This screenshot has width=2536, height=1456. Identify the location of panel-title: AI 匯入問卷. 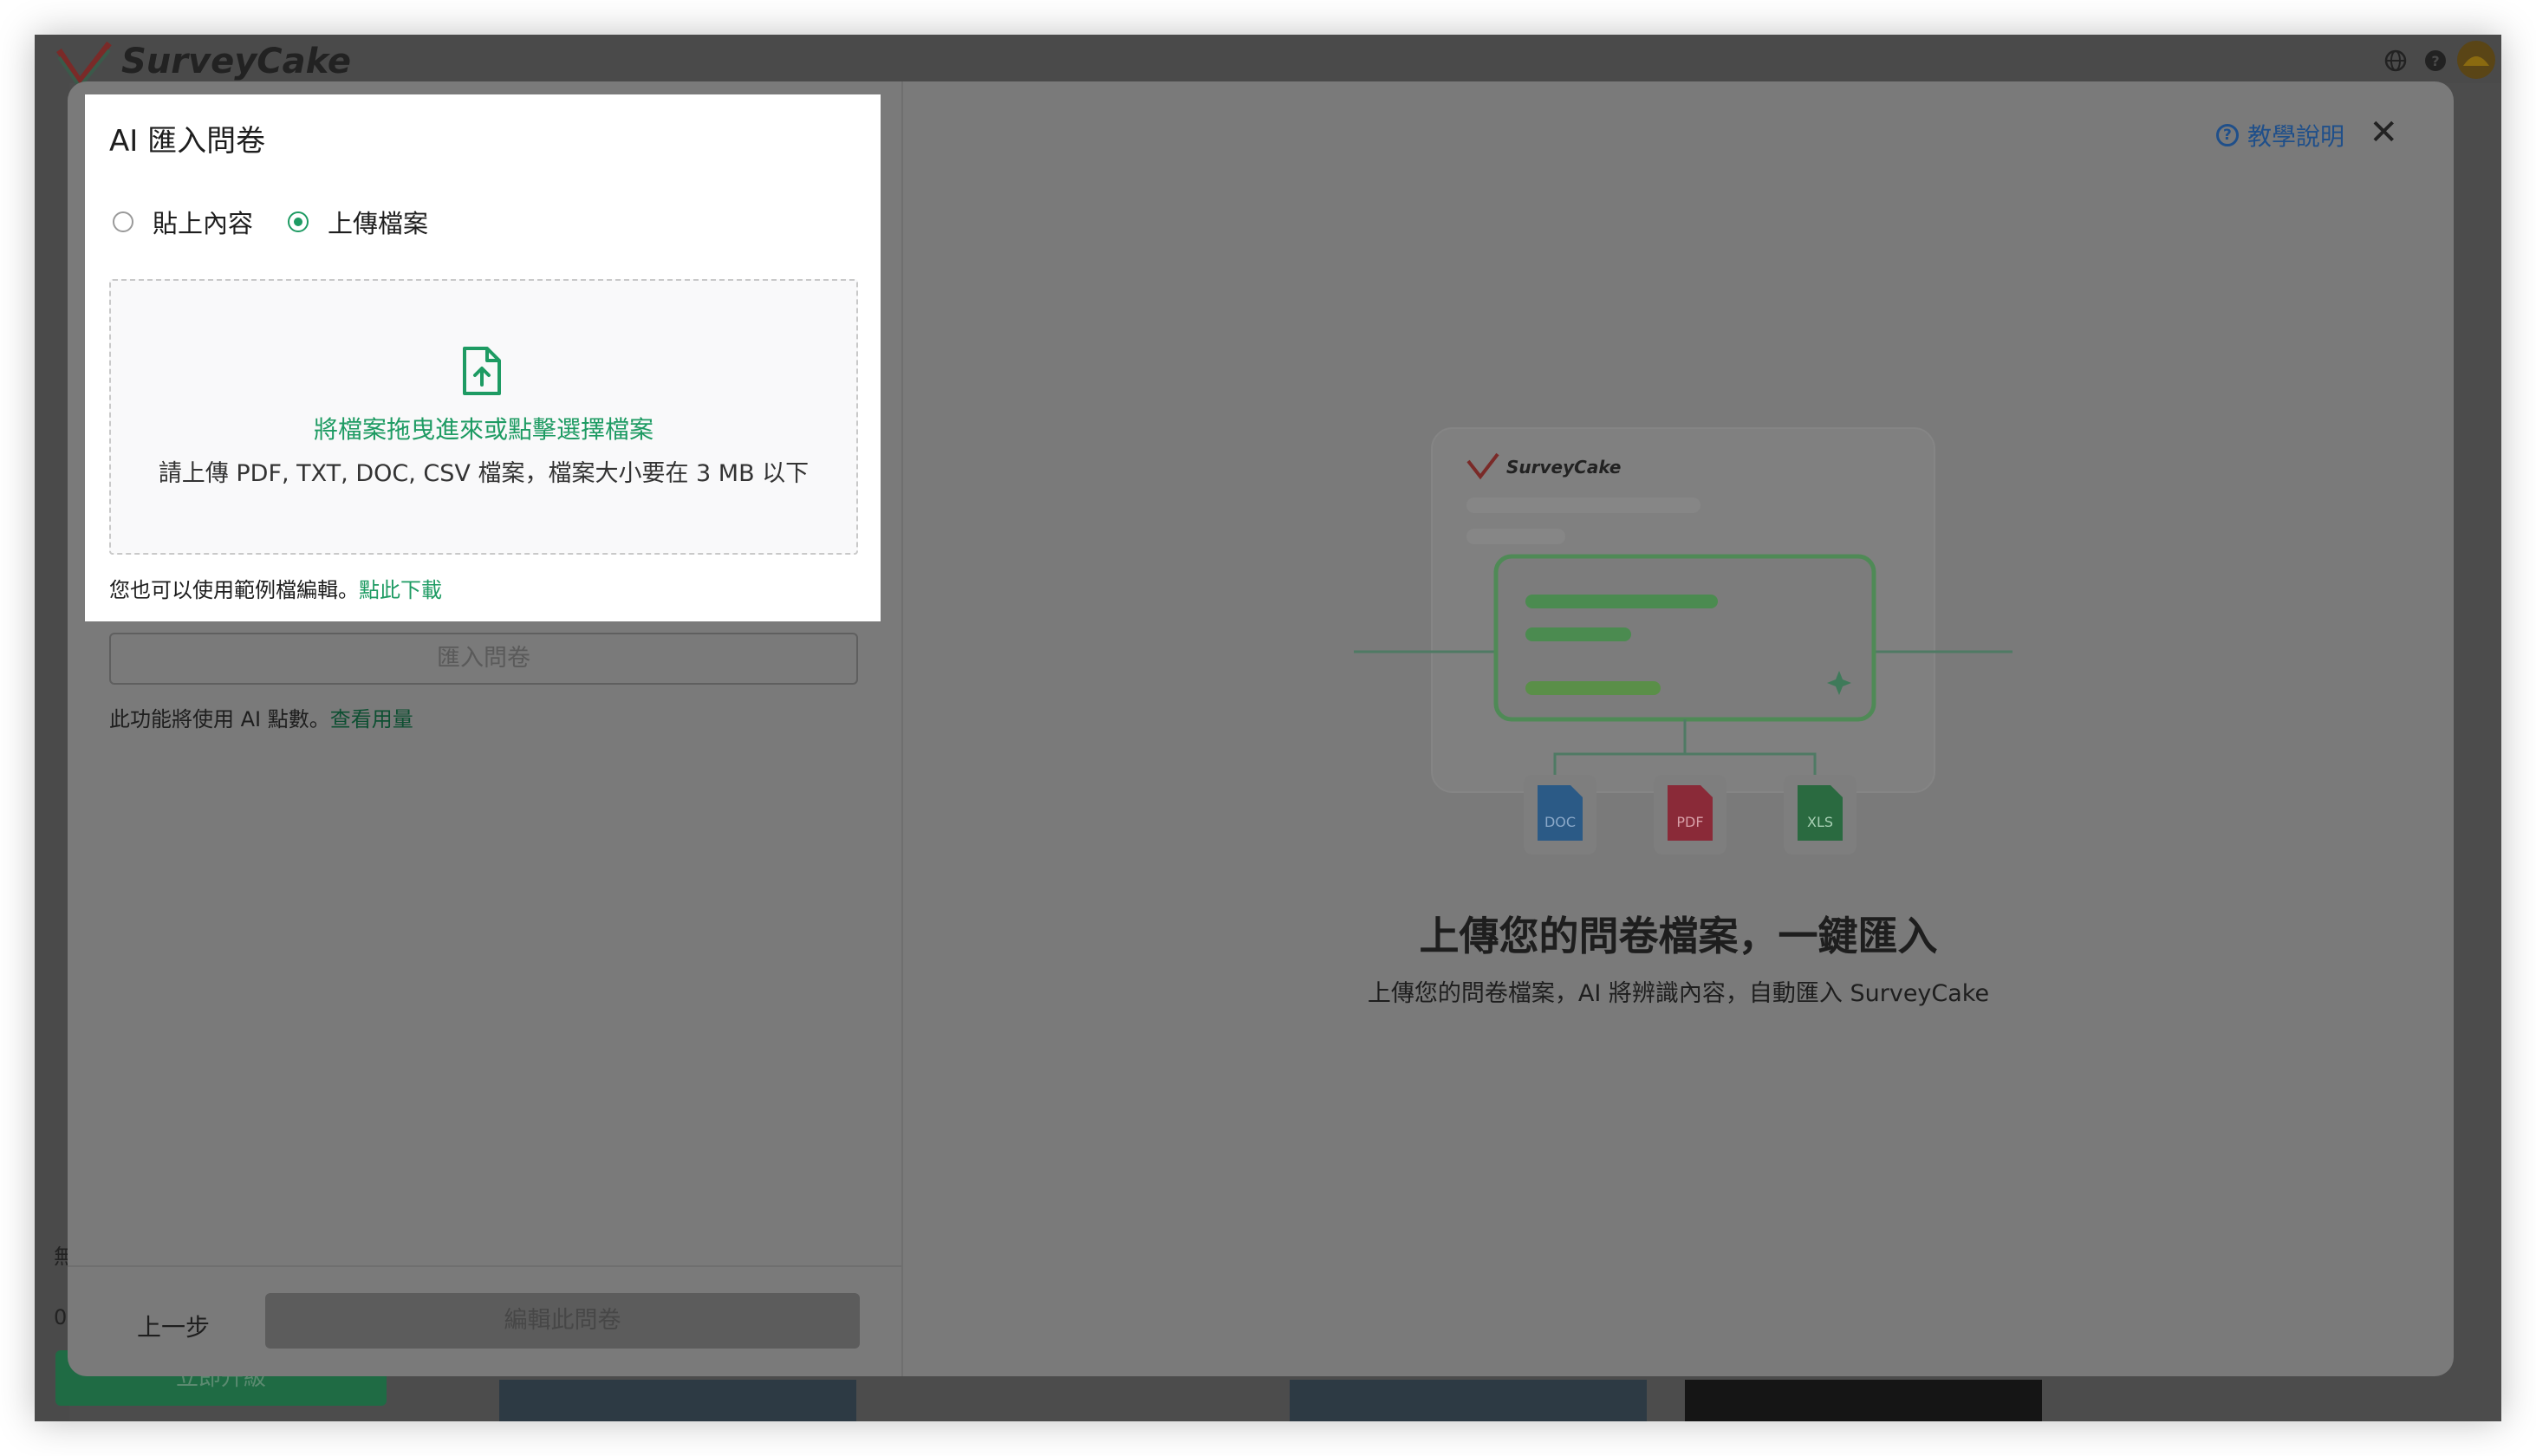
(187, 141).